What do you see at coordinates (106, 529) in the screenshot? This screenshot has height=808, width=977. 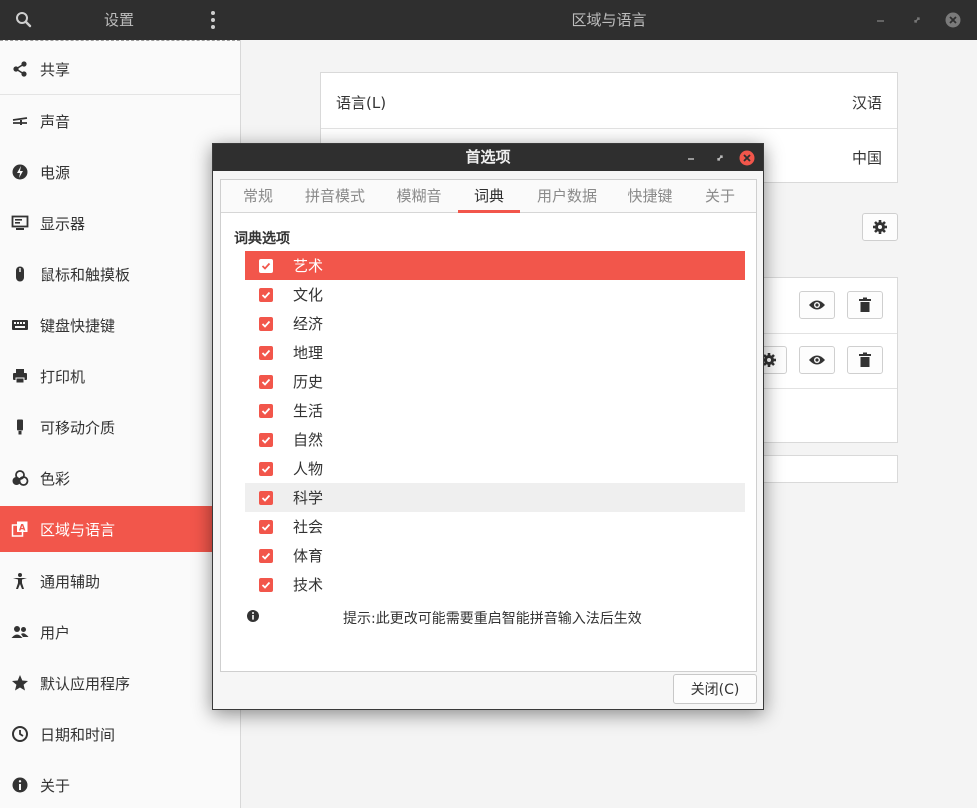 I see `sidebar-item-region-language: A 区域与语言` at bounding box center [106, 529].